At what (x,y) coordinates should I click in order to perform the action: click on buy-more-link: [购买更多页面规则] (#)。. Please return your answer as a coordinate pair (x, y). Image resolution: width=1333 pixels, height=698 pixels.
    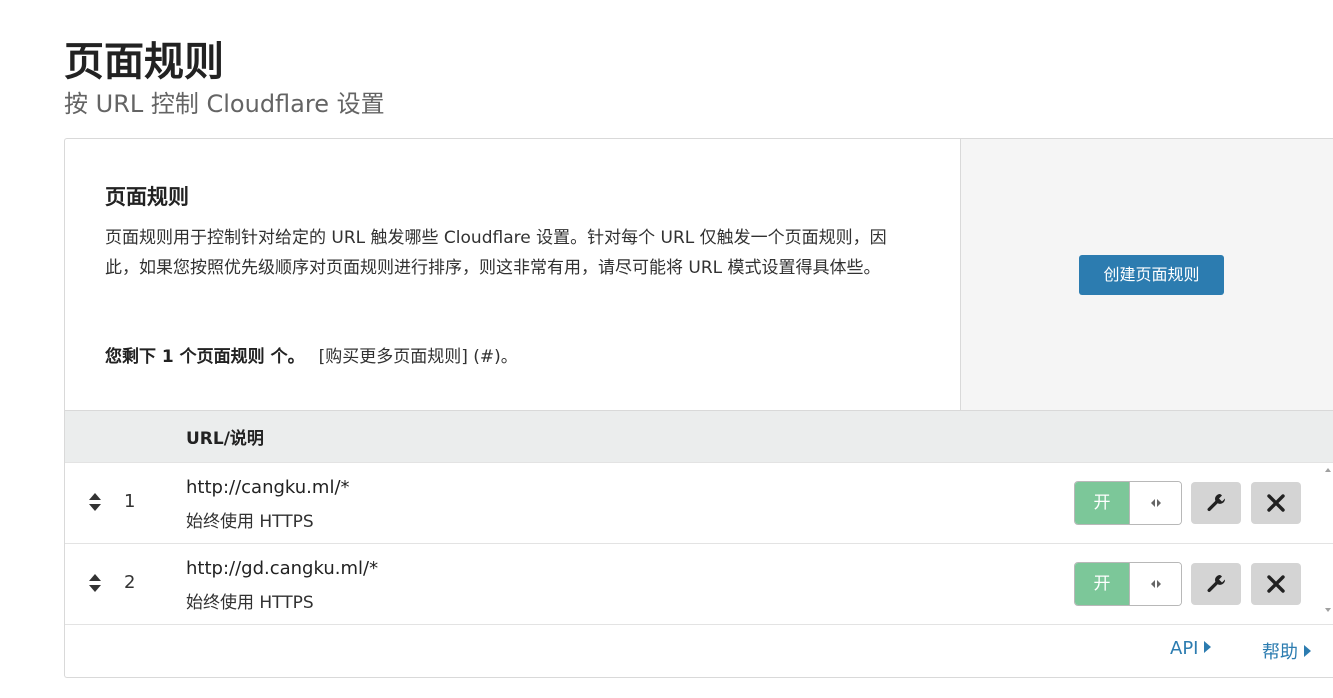
    Looking at the image, I should click on (418, 357).